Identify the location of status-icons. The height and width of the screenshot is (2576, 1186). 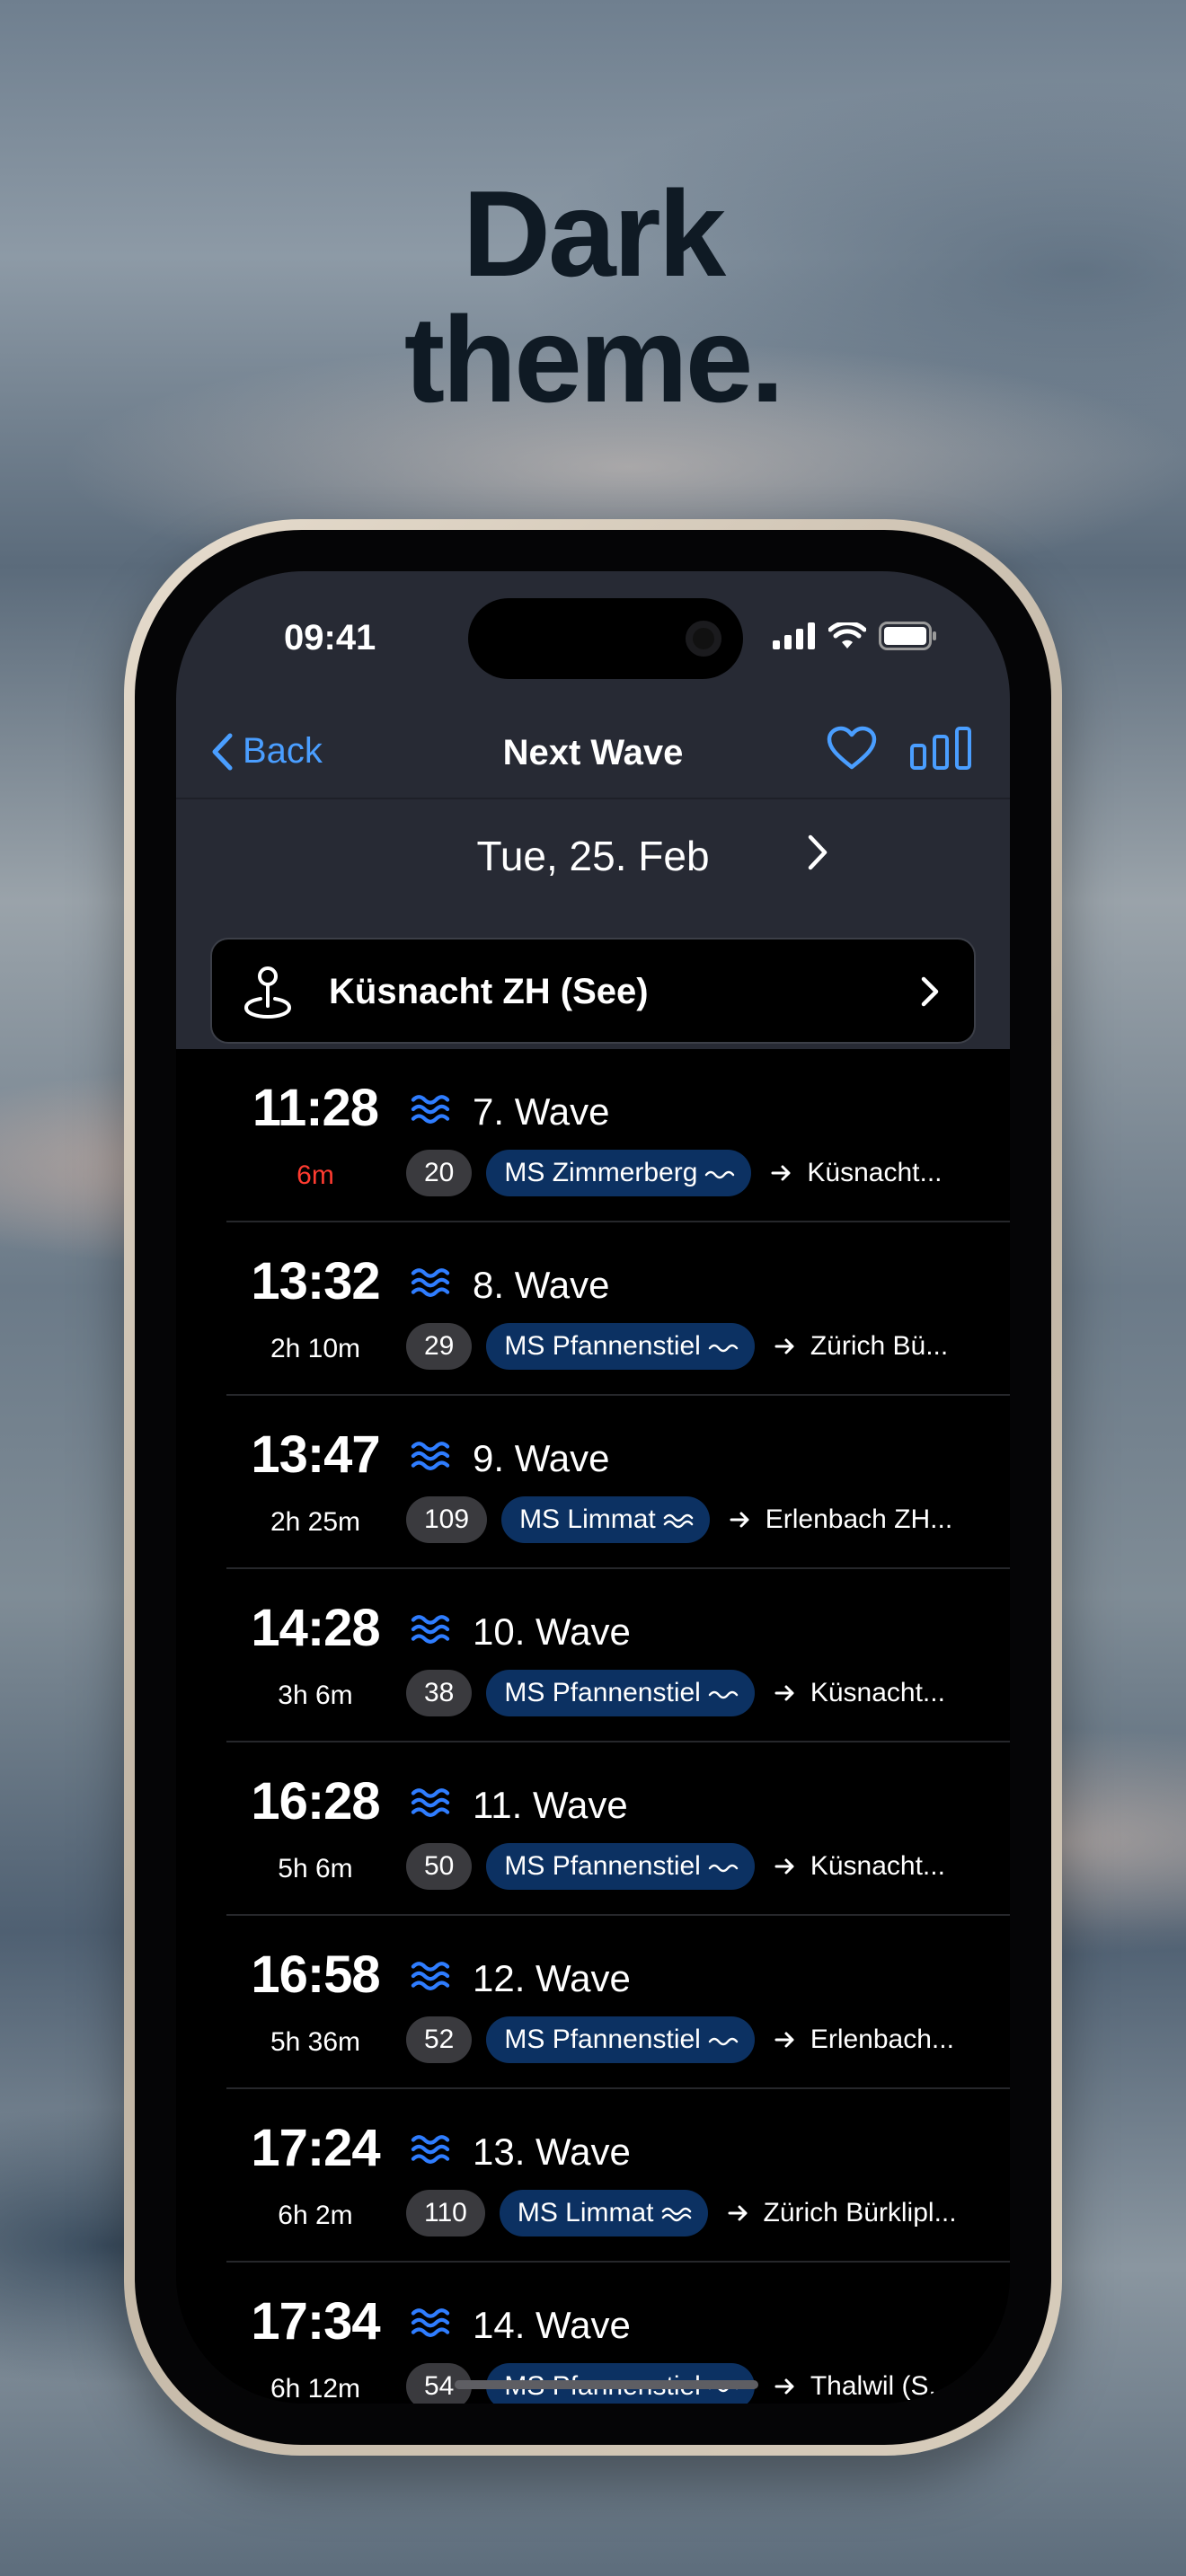
(855, 636).